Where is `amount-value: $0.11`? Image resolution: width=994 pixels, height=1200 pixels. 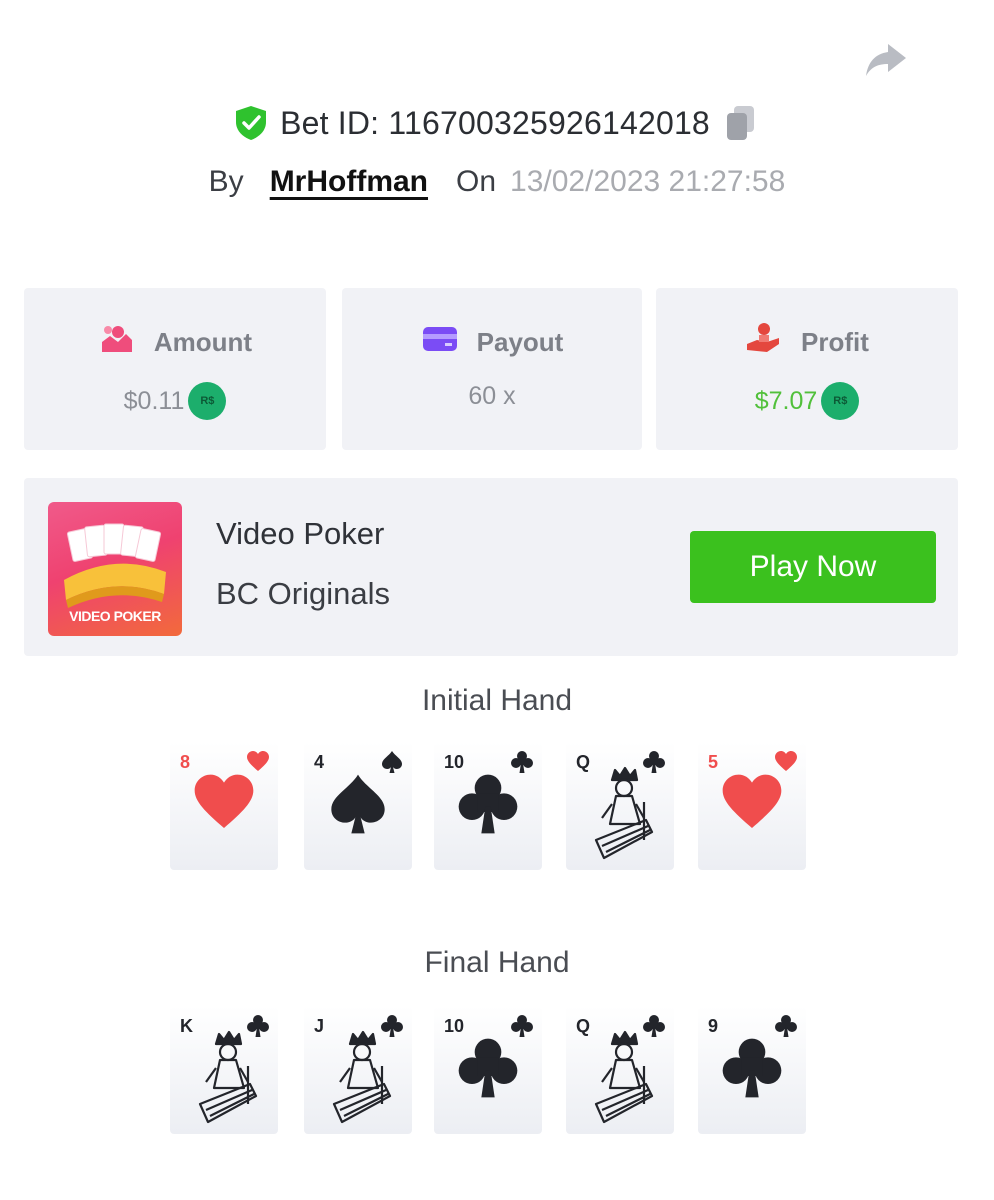 amount-value: $0.11 is located at coordinates (154, 400).